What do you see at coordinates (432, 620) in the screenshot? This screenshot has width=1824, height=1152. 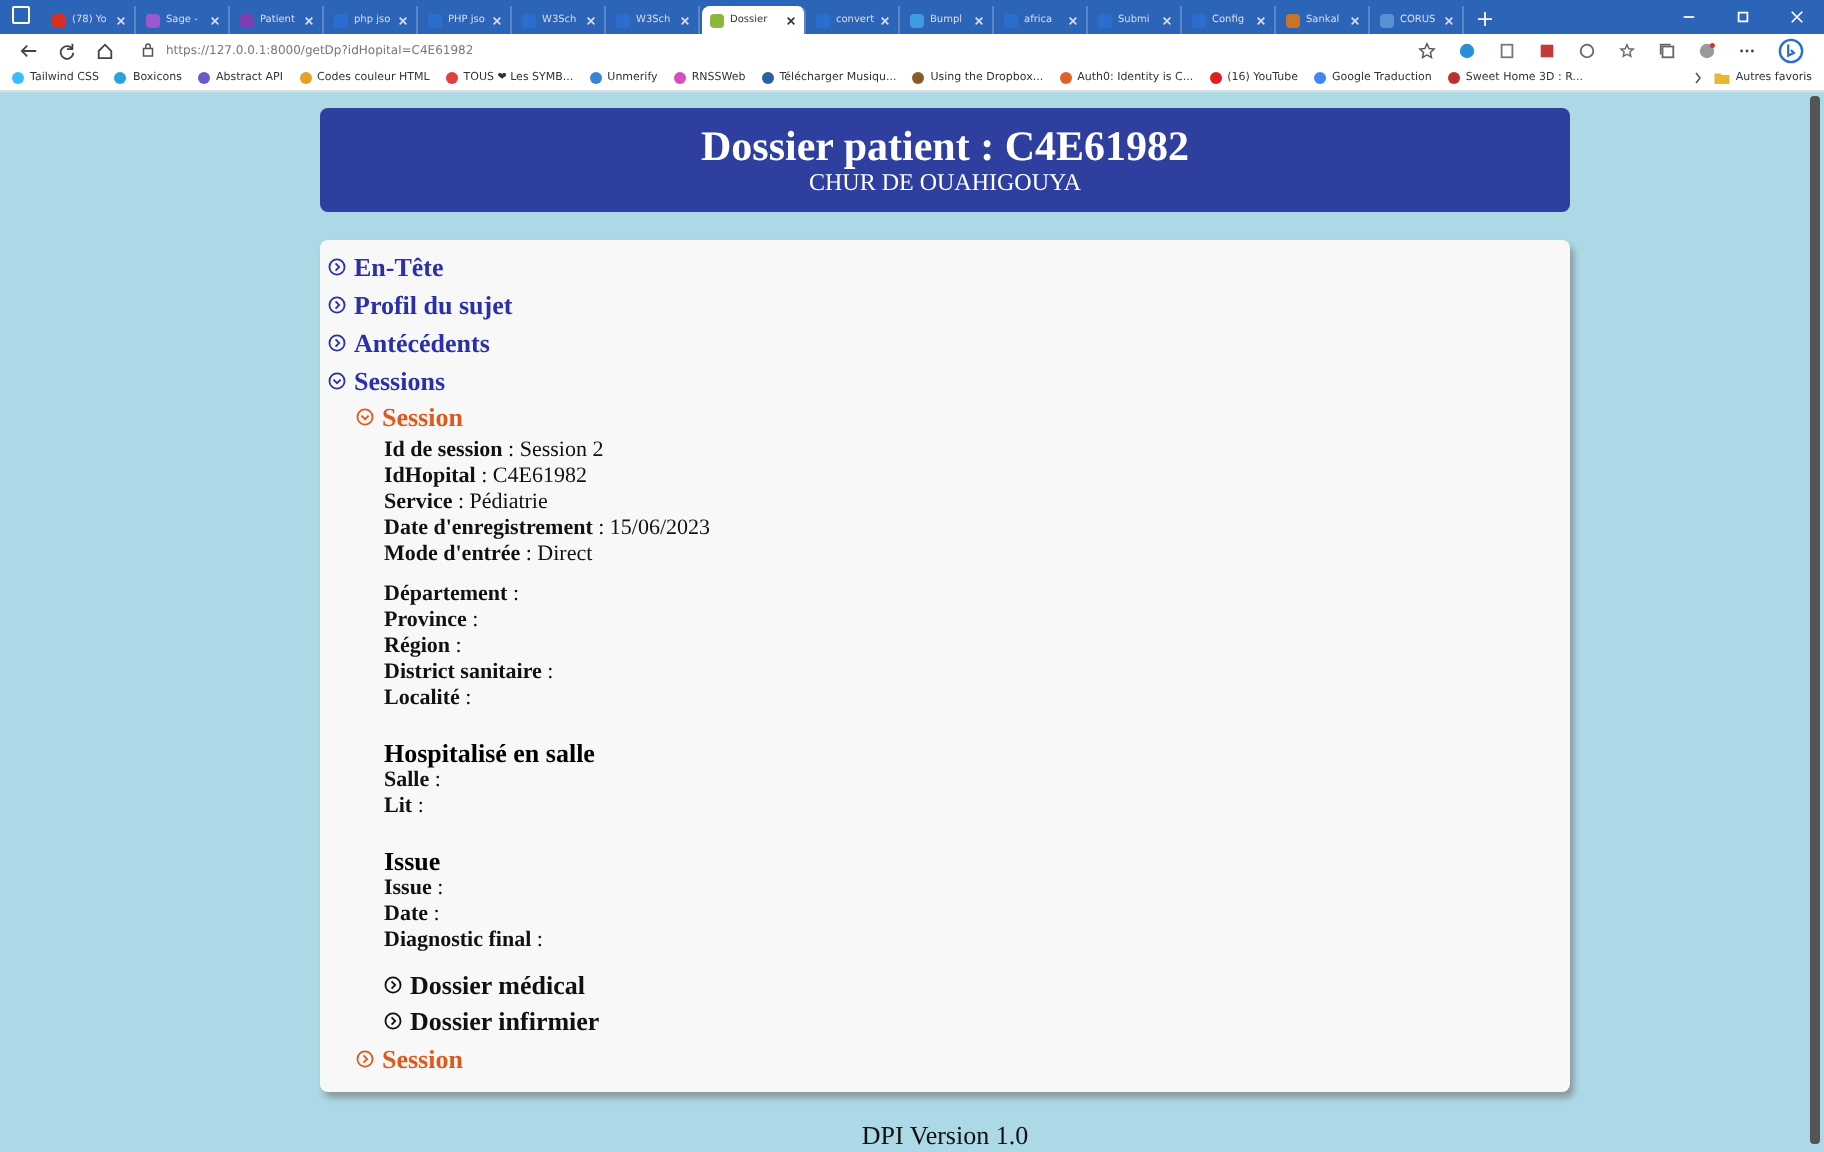 I see `field-line: Province :` at bounding box center [432, 620].